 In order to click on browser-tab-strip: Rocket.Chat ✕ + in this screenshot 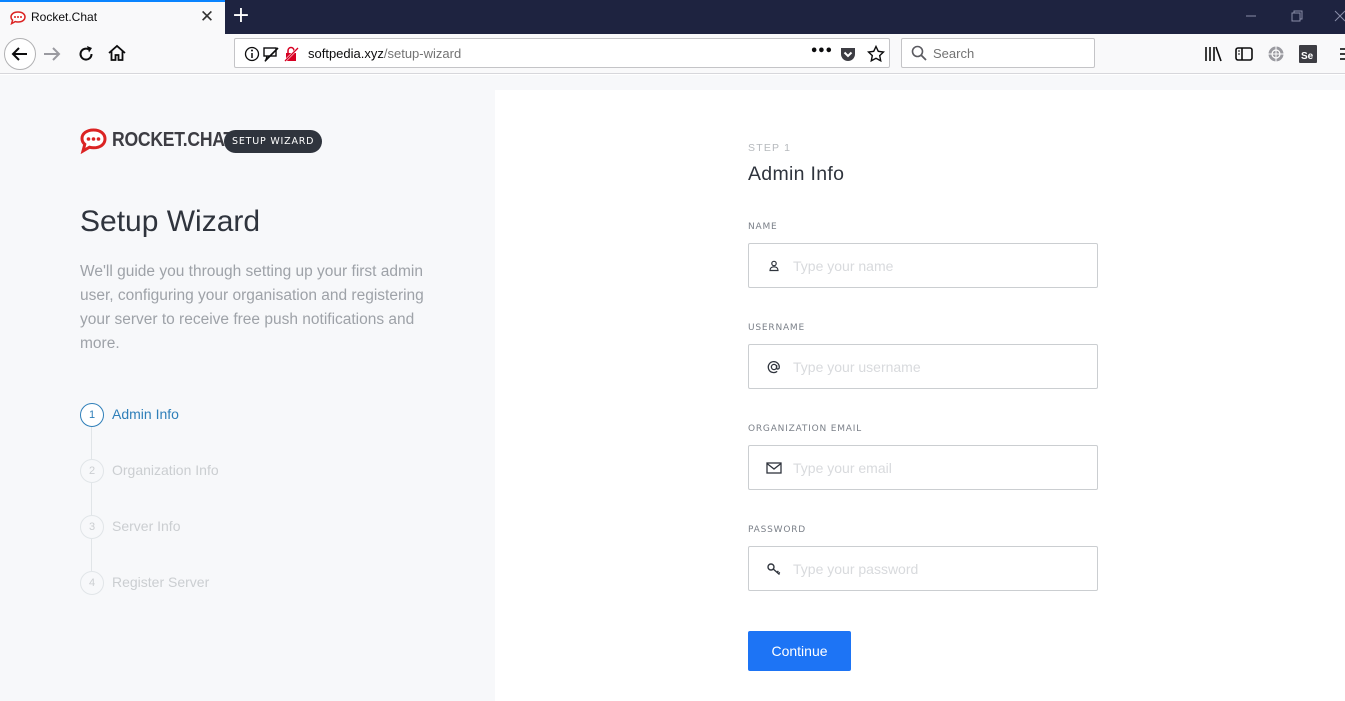, I will do `click(672, 17)`.